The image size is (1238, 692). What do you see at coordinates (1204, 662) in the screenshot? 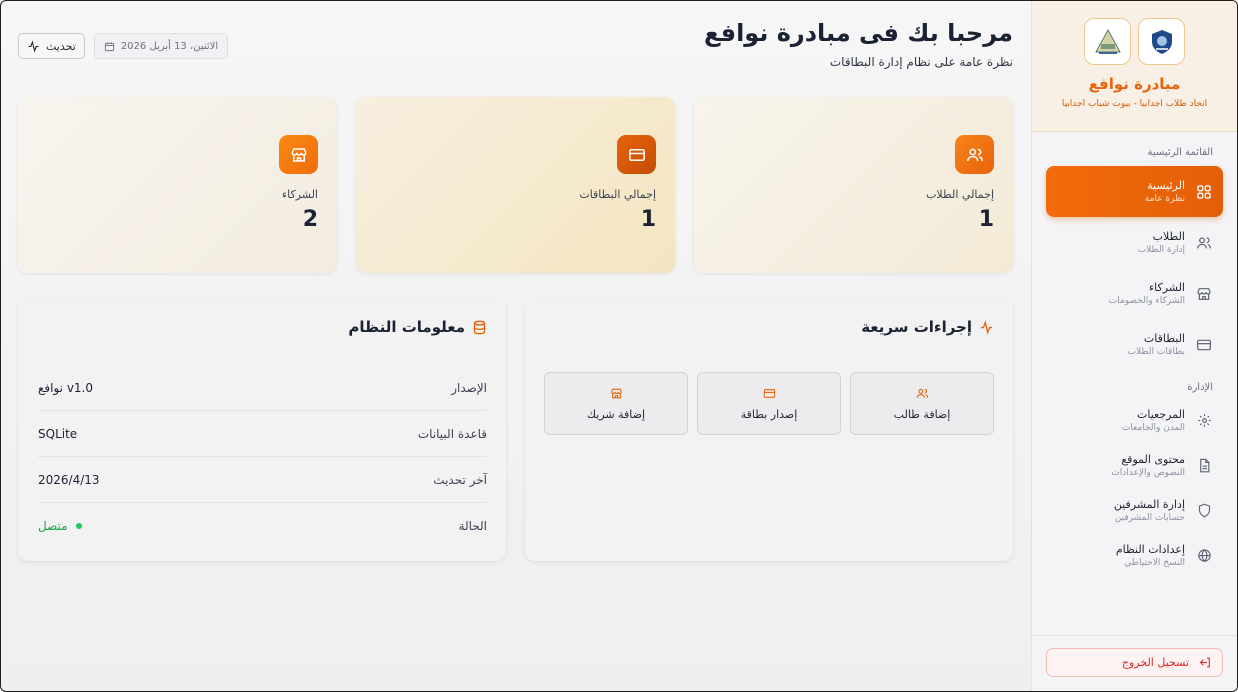
I see `logout-icon` at bounding box center [1204, 662].